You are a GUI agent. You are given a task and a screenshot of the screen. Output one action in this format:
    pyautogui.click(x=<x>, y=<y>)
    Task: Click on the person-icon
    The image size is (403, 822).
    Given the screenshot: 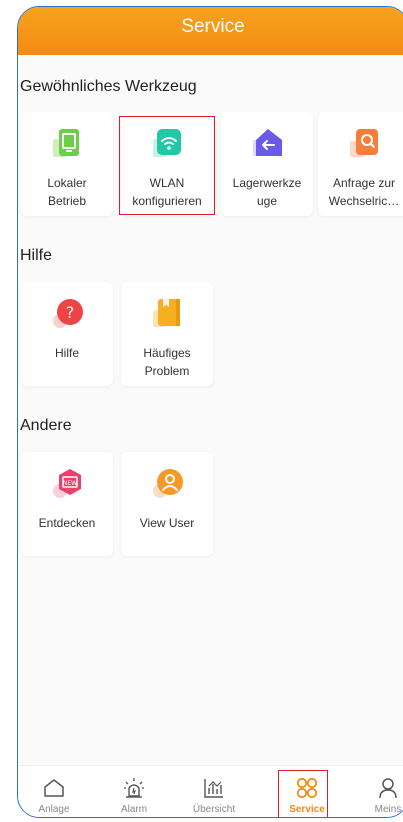 What is the action you would take?
    pyautogui.click(x=388, y=788)
    